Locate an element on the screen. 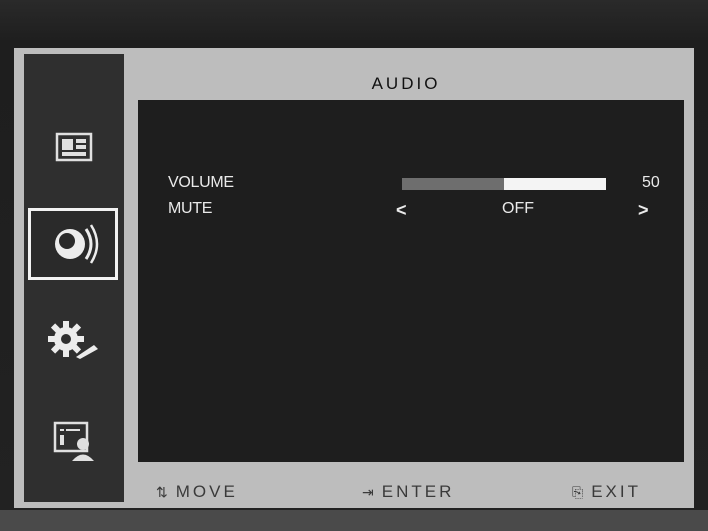 The width and height of the screenshot is (708, 531). volume-slider-fill is located at coordinates (555, 184).